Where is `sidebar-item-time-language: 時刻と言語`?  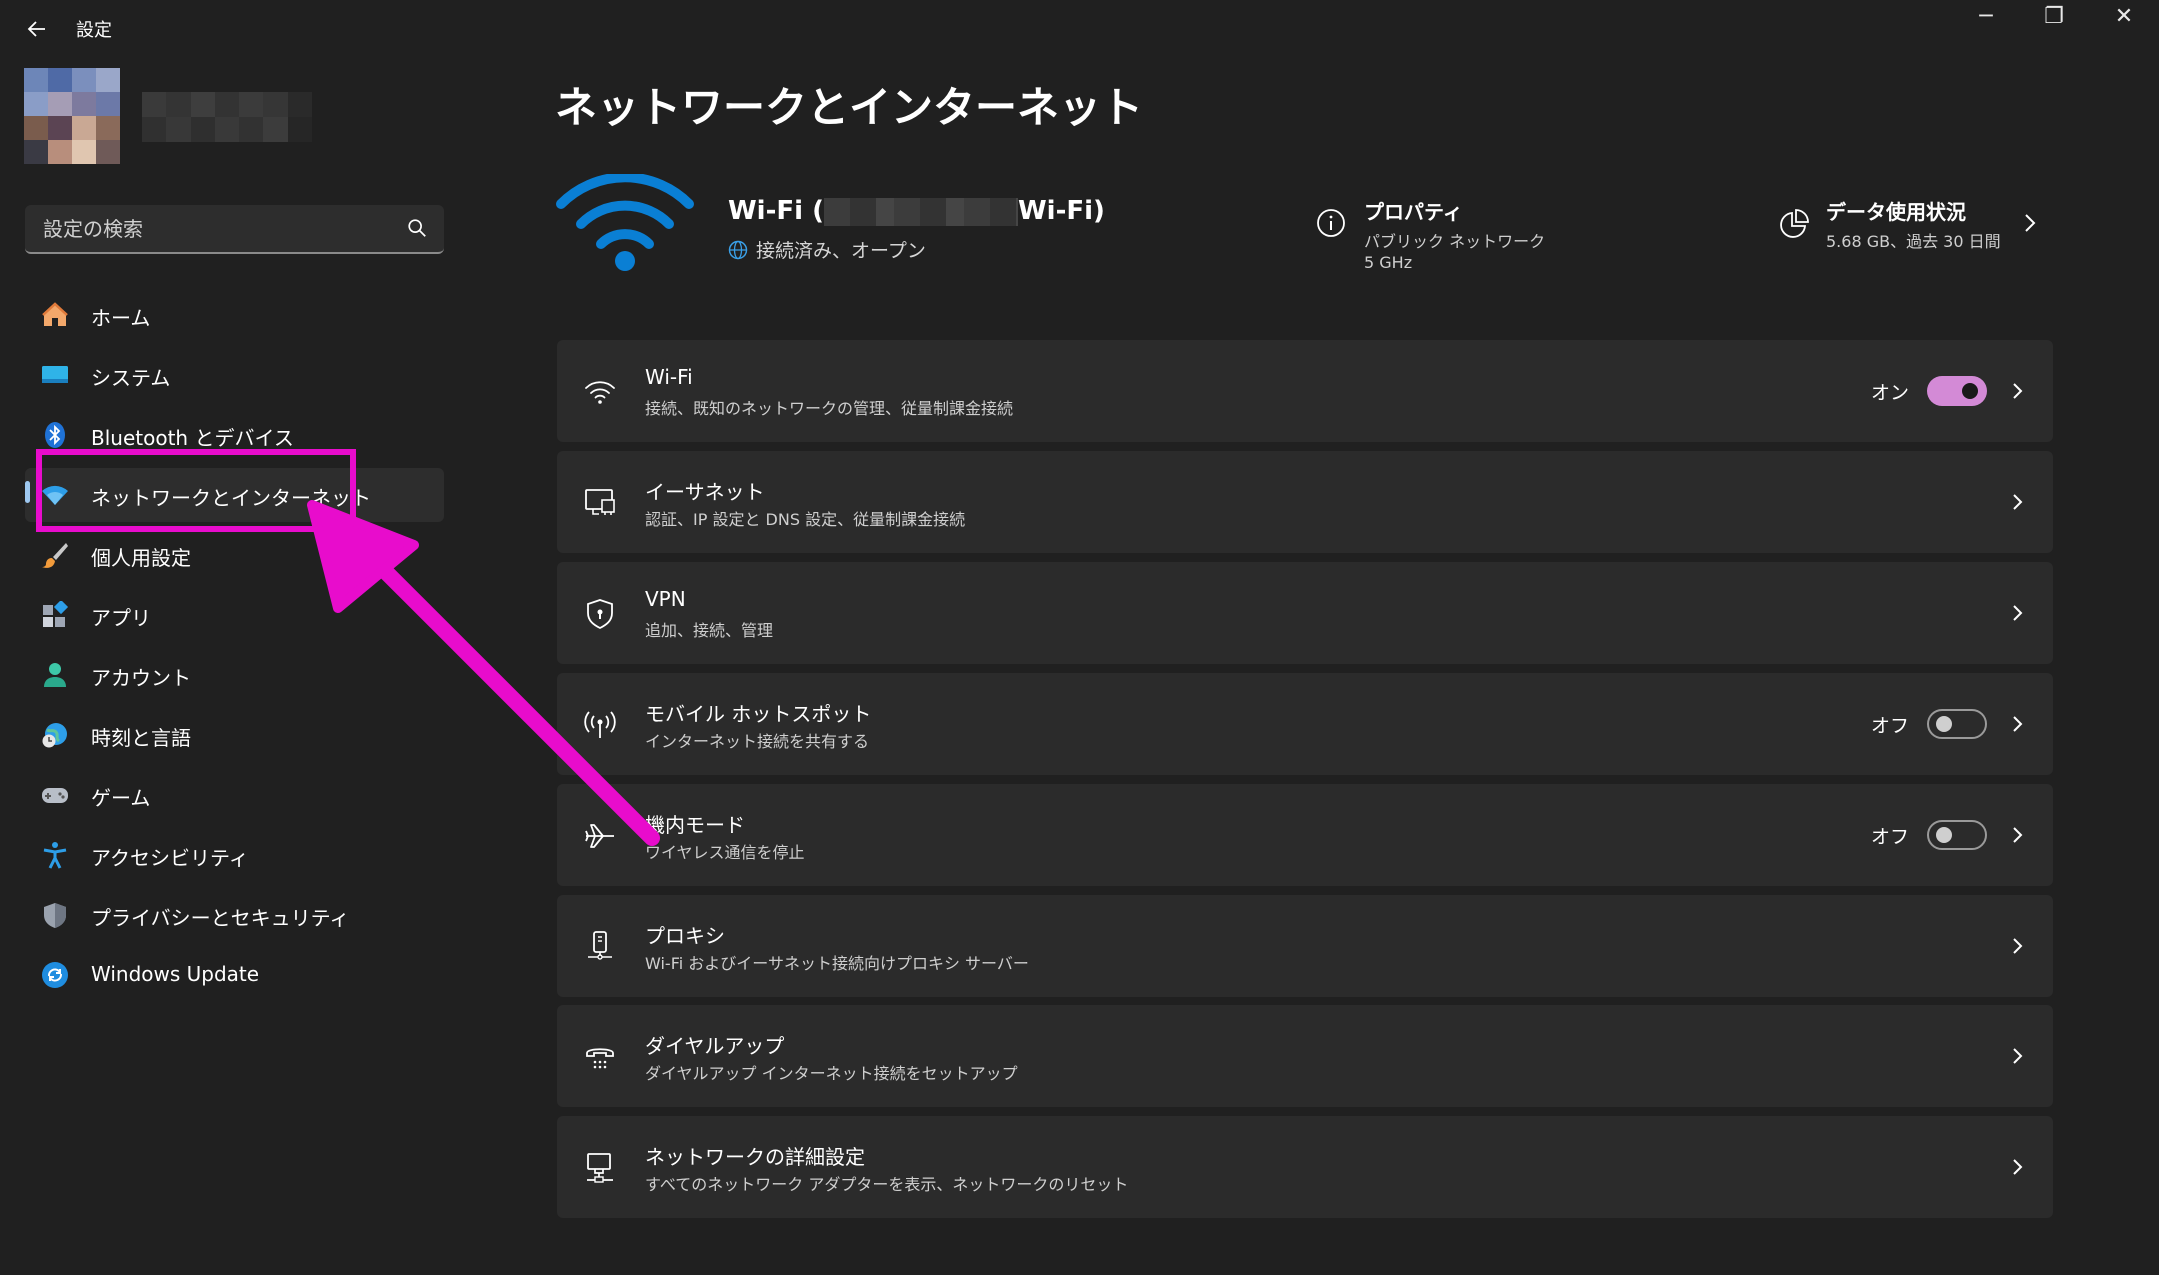 sidebar-item-time-language: 時刻と言語 is located at coordinates (234, 735).